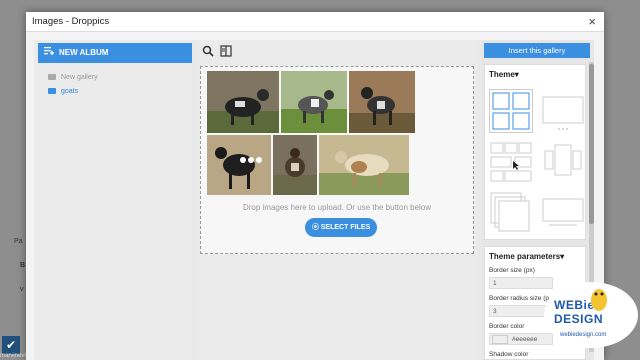 The width and height of the screenshot is (640, 360). Describe the element at coordinates (226, 50) in the screenshot. I see `split-view-icon` at that location.